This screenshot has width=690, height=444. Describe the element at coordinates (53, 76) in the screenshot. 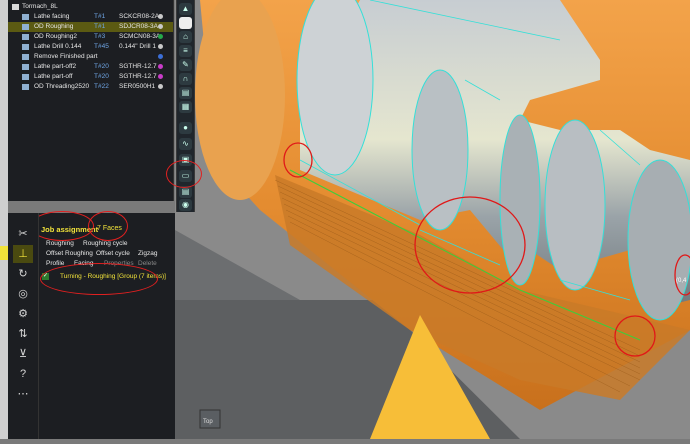

I see `operation-name: Lathe part-off` at that location.